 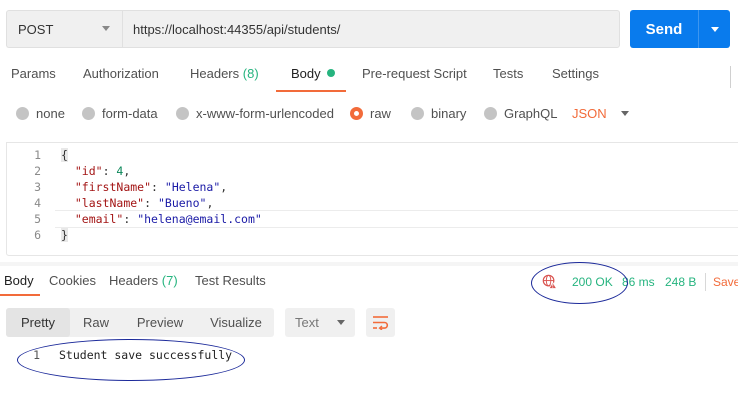 I want to click on view-visualize-button: Visualize, so click(x=236, y=322).